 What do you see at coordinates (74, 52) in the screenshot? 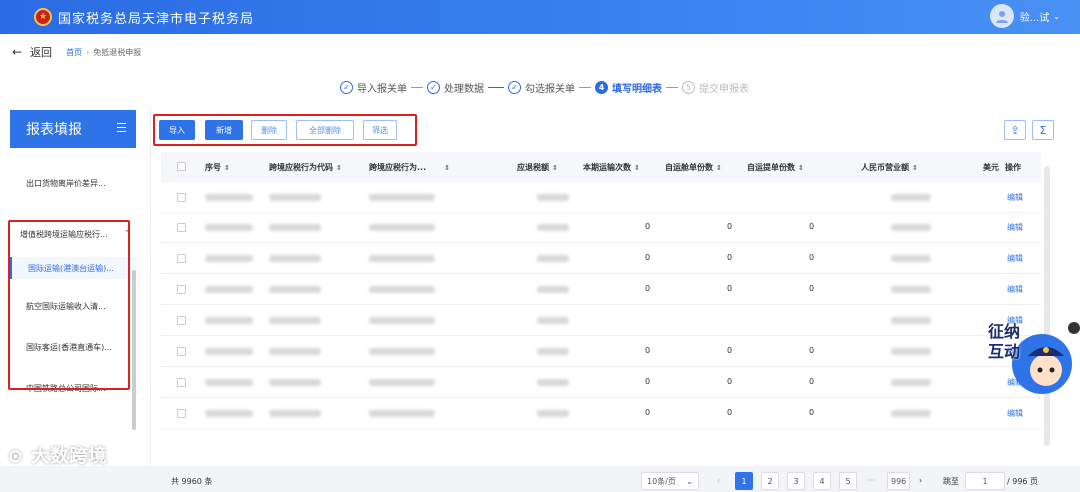
I see `breadcrumb-home: 首页` at bounding box center [74, 52].